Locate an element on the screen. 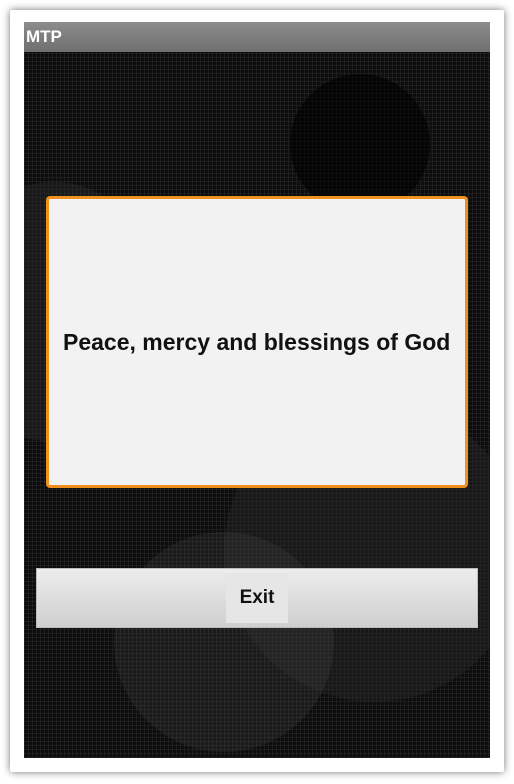 The height and width of the screenshot is (784, 514). app-title: MTP is located at coordinates (44, 36).